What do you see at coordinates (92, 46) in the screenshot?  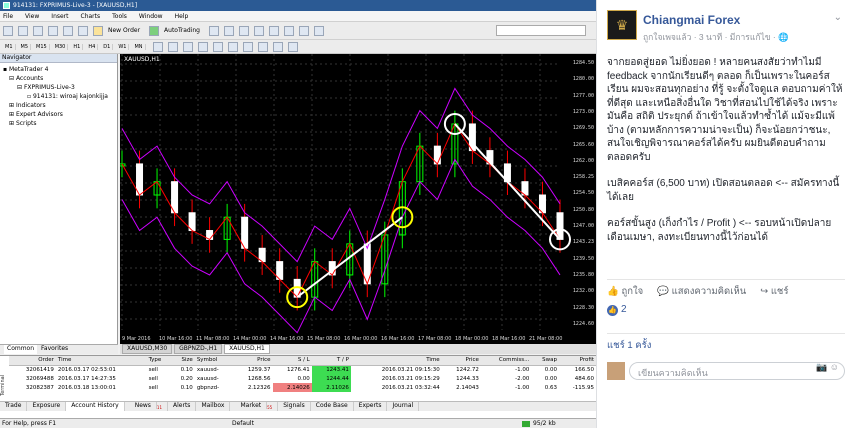 I see `timeframe-h4: H4` at bounding box center [92, 46].